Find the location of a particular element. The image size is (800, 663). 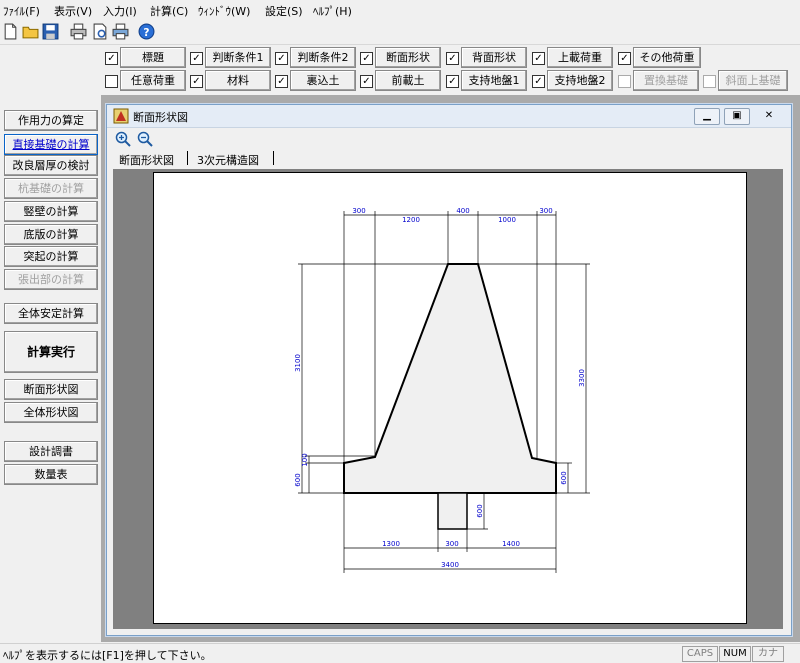

checkbox-title: ✓ is located at coordinates (111, 58).